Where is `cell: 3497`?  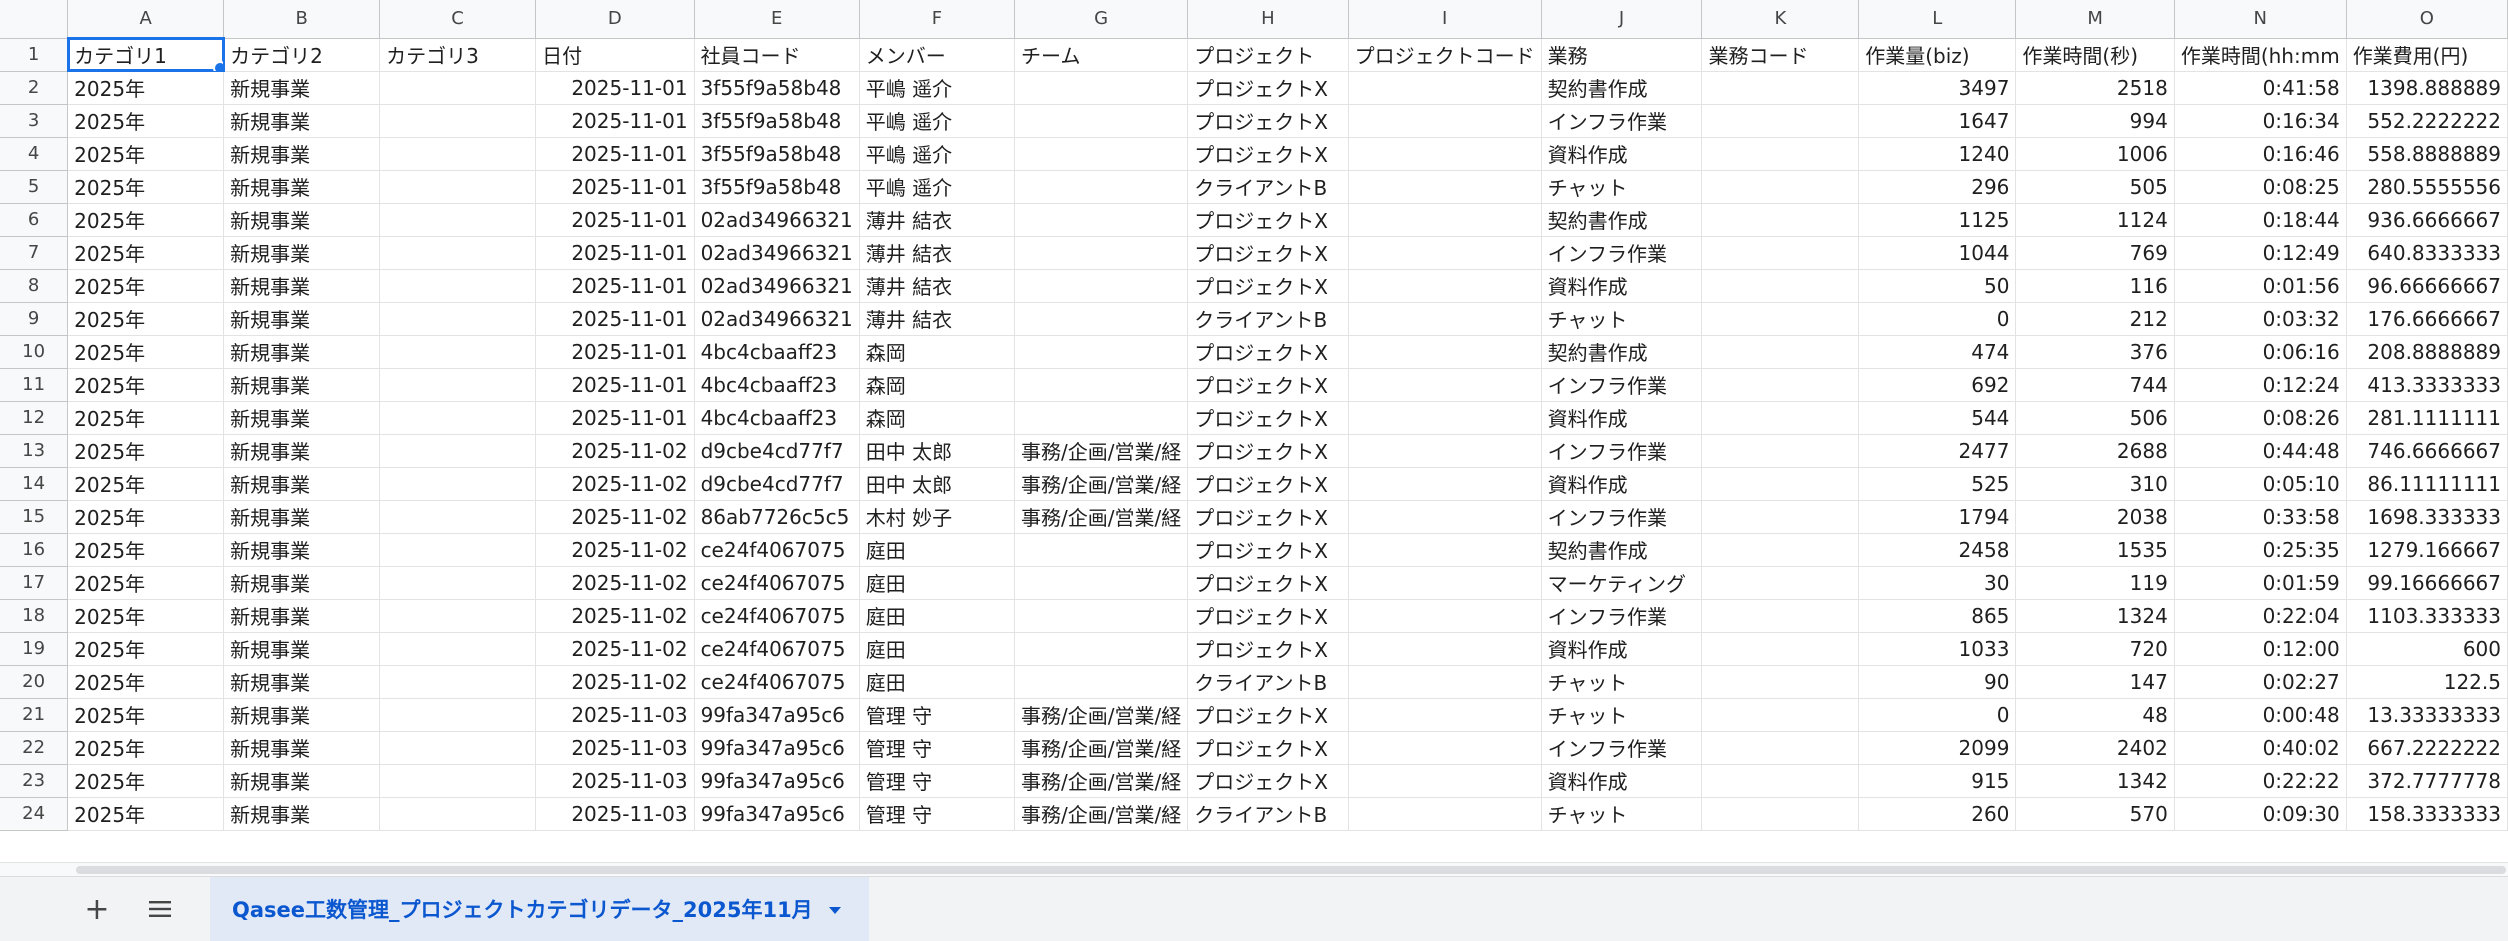 cell: 3497 is located at coordinates (1937, 88).